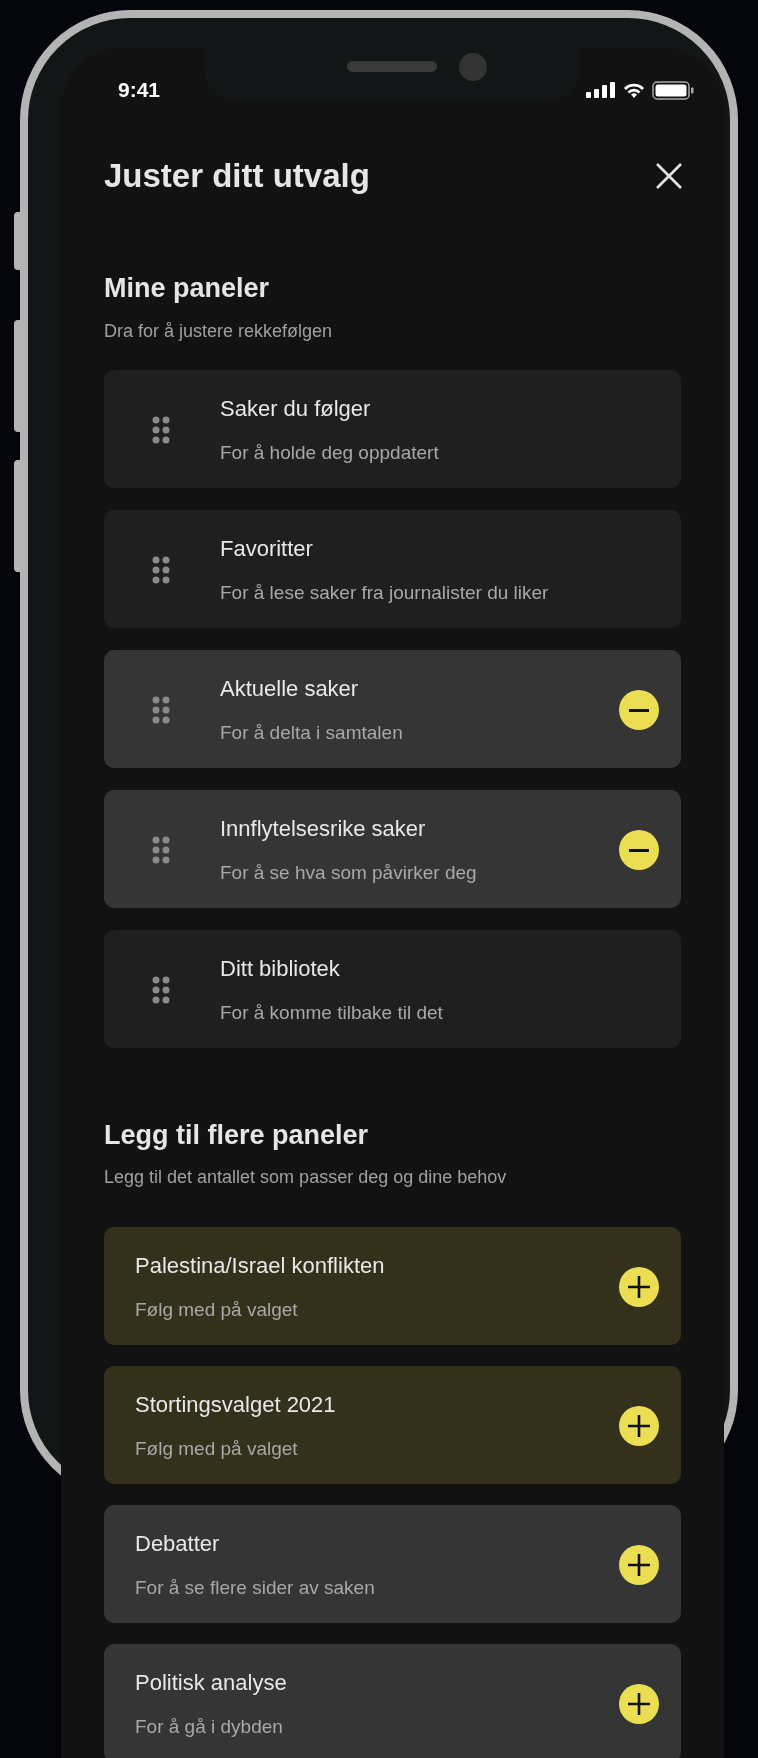 This screenshot has height=1758, width=758. What do you see at coordinates (237, 176) in the screenshot?
I see `sheet-title: Juster ditt utvalg` at bounding box center [237, 176].